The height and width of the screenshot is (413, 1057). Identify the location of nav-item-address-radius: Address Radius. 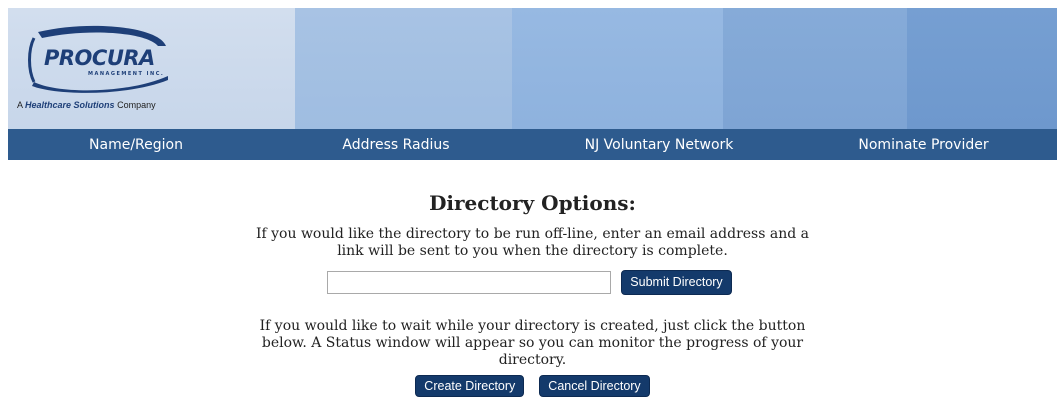
(396, 144).